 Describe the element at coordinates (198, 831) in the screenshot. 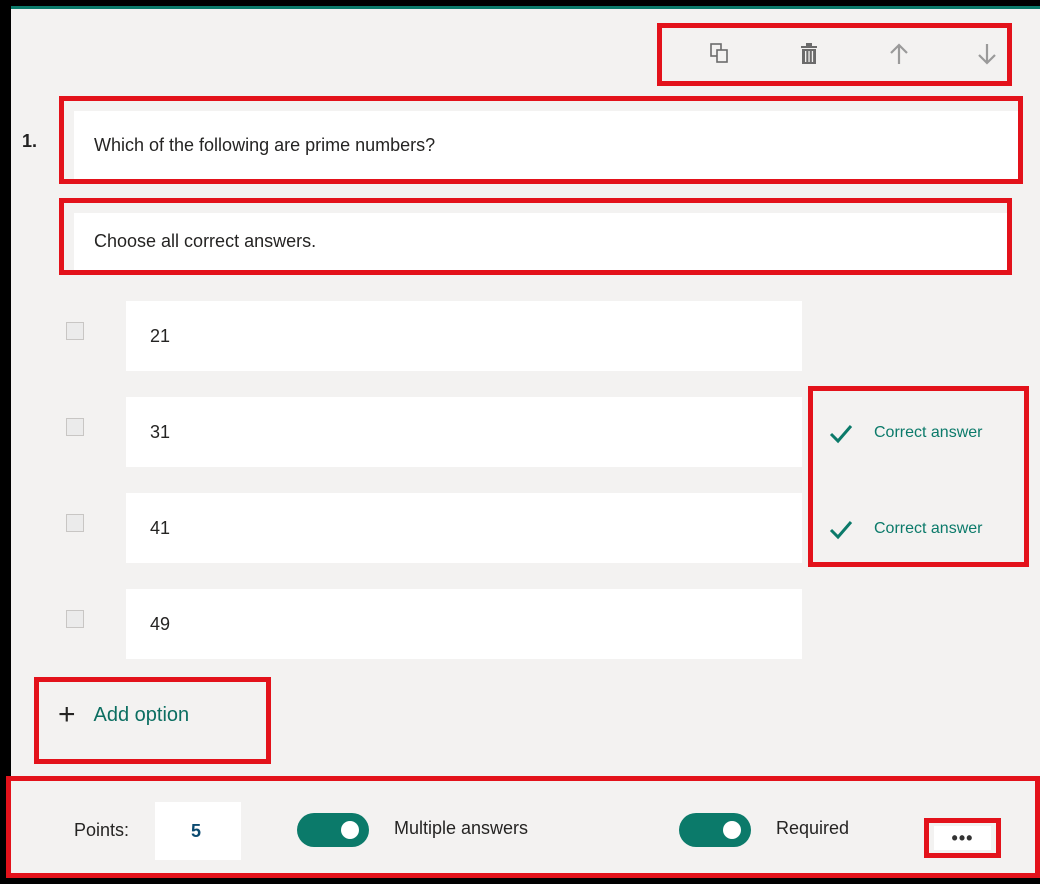

I see `points-input: 5` at that location.